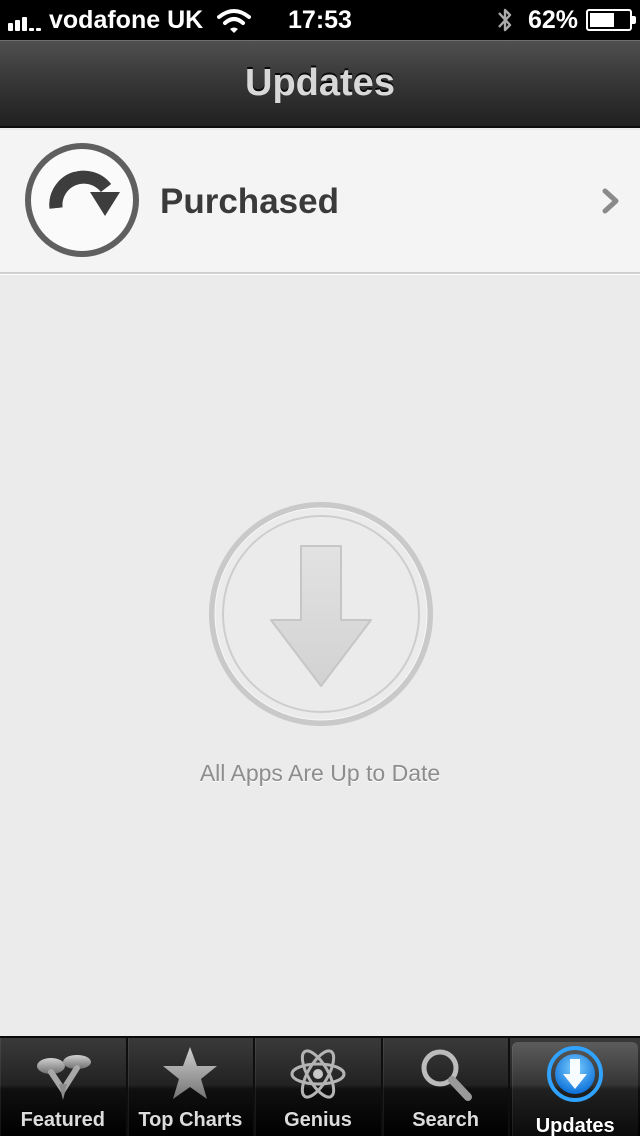  What do you see at coordinates (190, 1073) in the screenshot?
I see `star-icon` at bounding box center [190, 1073].